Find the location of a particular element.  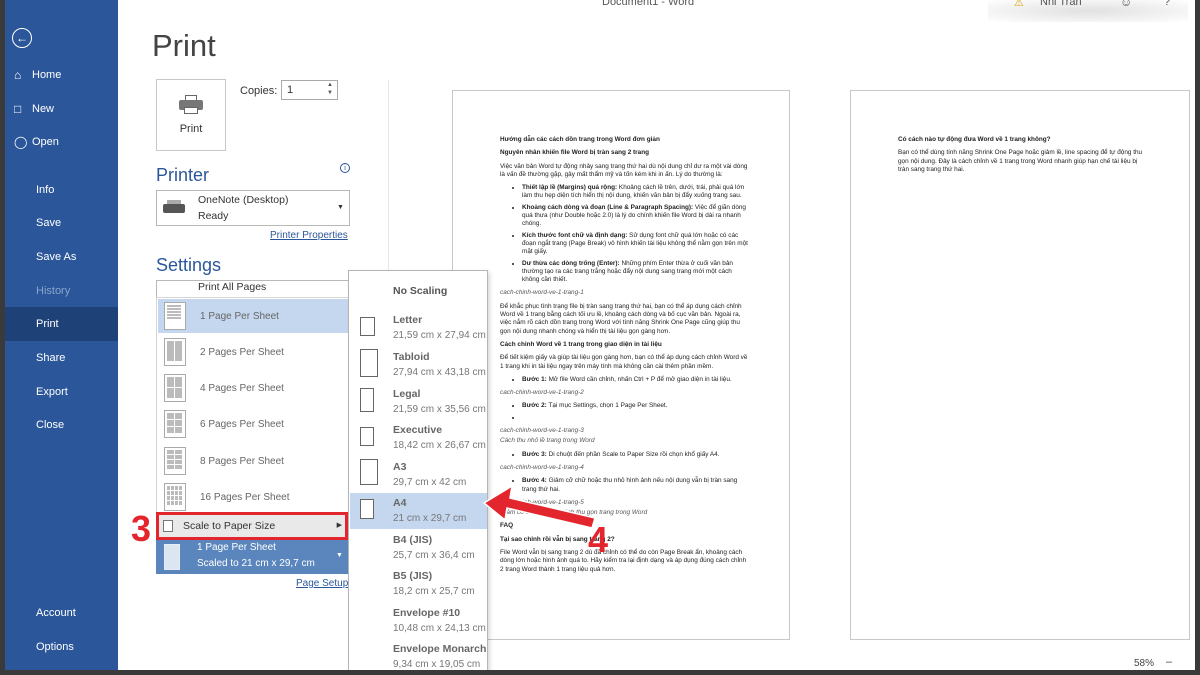

back-arrow-icon: ← is located at coordinates (22, 38).